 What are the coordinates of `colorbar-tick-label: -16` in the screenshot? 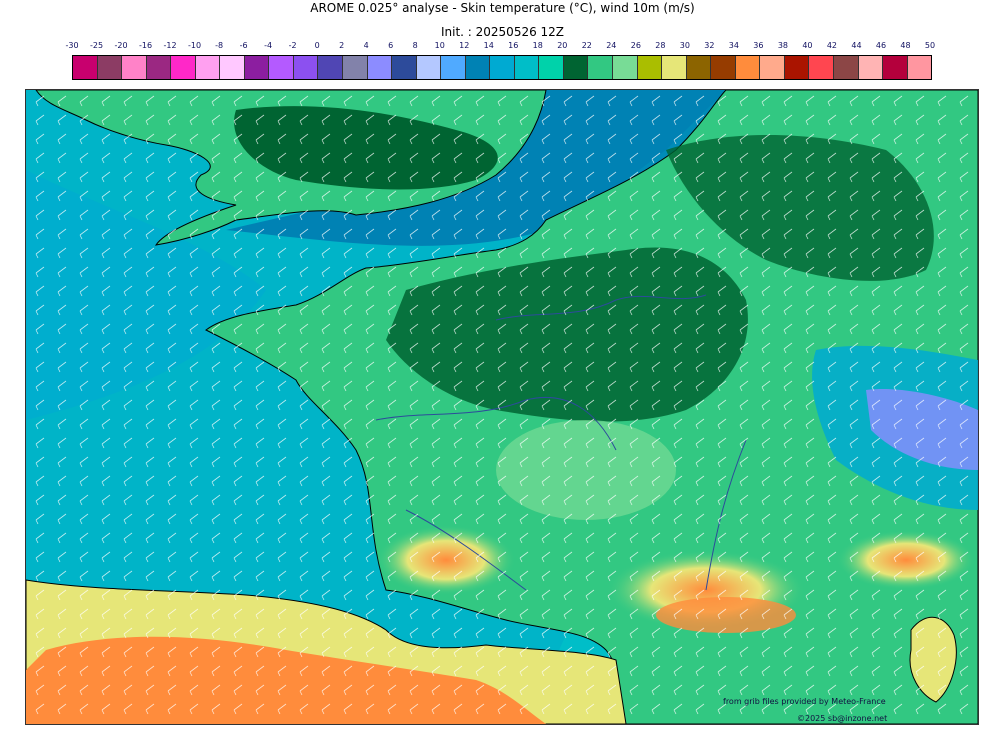 It's located at (145, 45).